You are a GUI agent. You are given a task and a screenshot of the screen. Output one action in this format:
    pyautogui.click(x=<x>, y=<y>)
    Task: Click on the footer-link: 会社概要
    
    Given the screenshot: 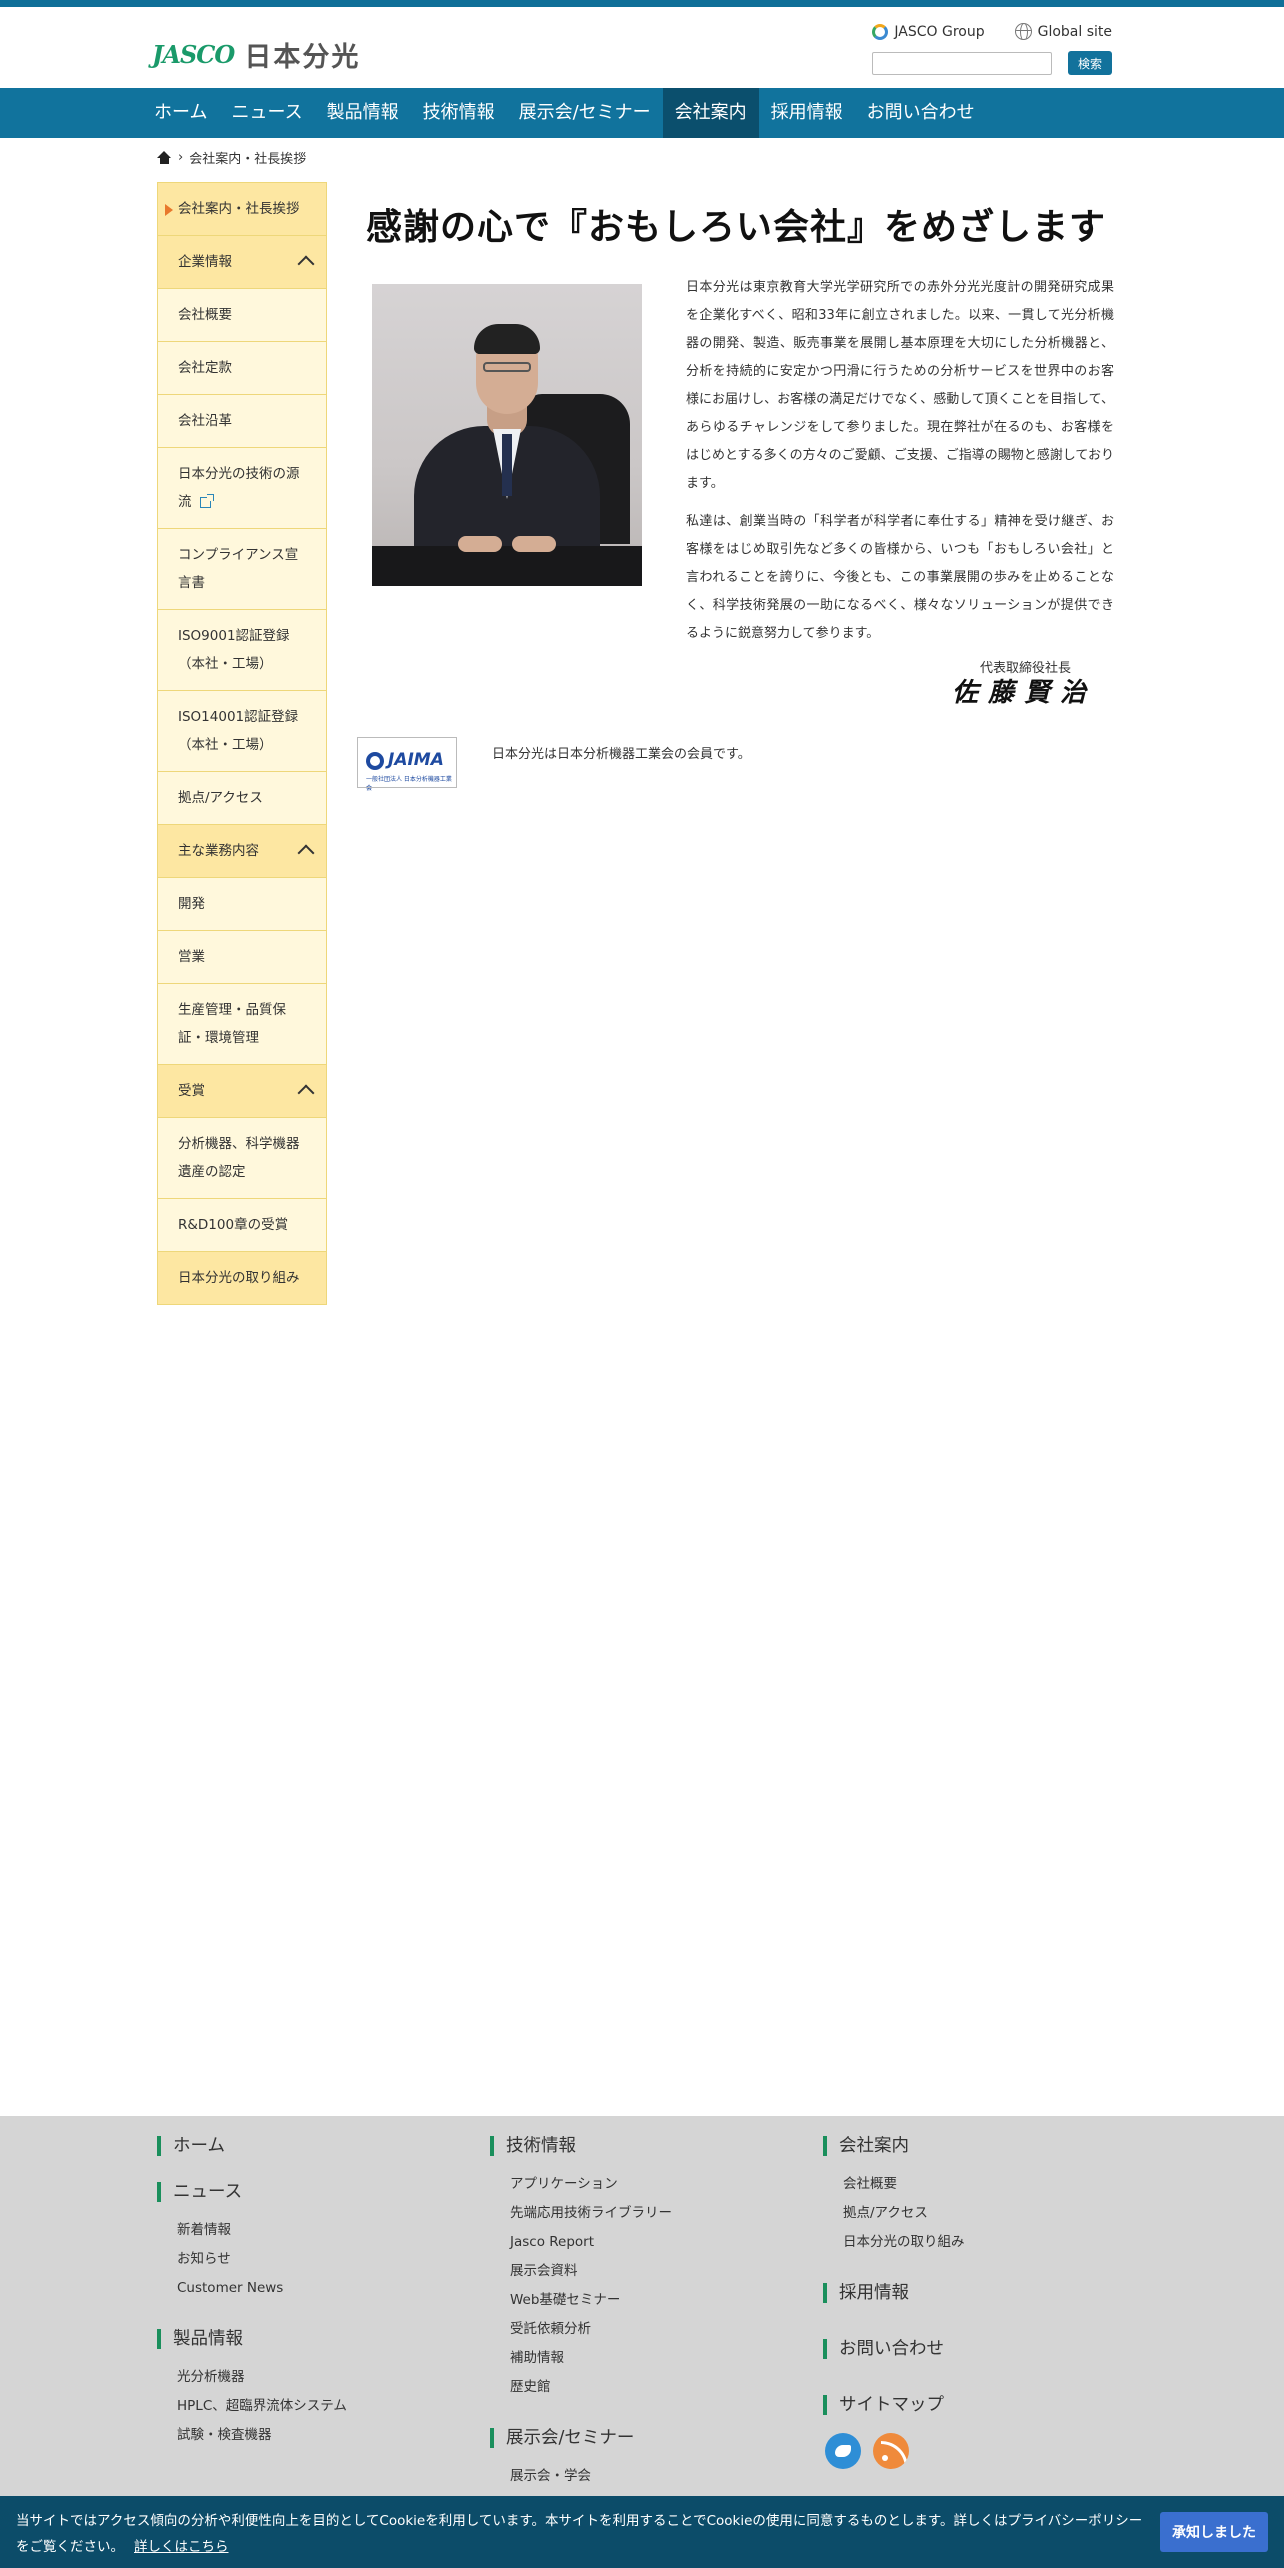 What is the action you would take?
    pyautogui.click(x=904, y=2184)
    